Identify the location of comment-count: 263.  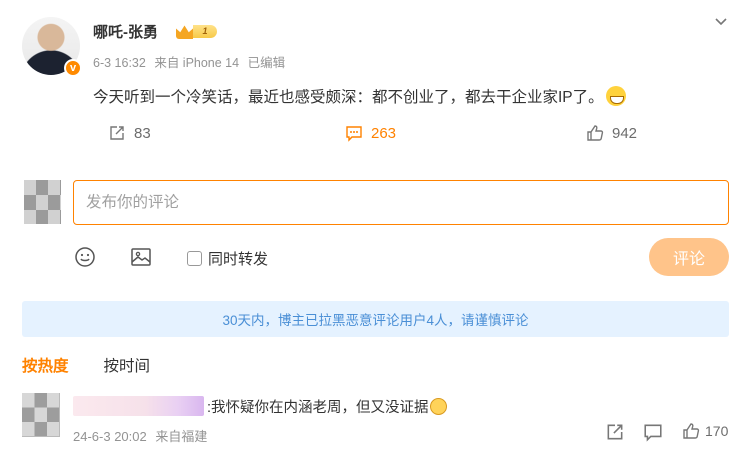
(384, 133).